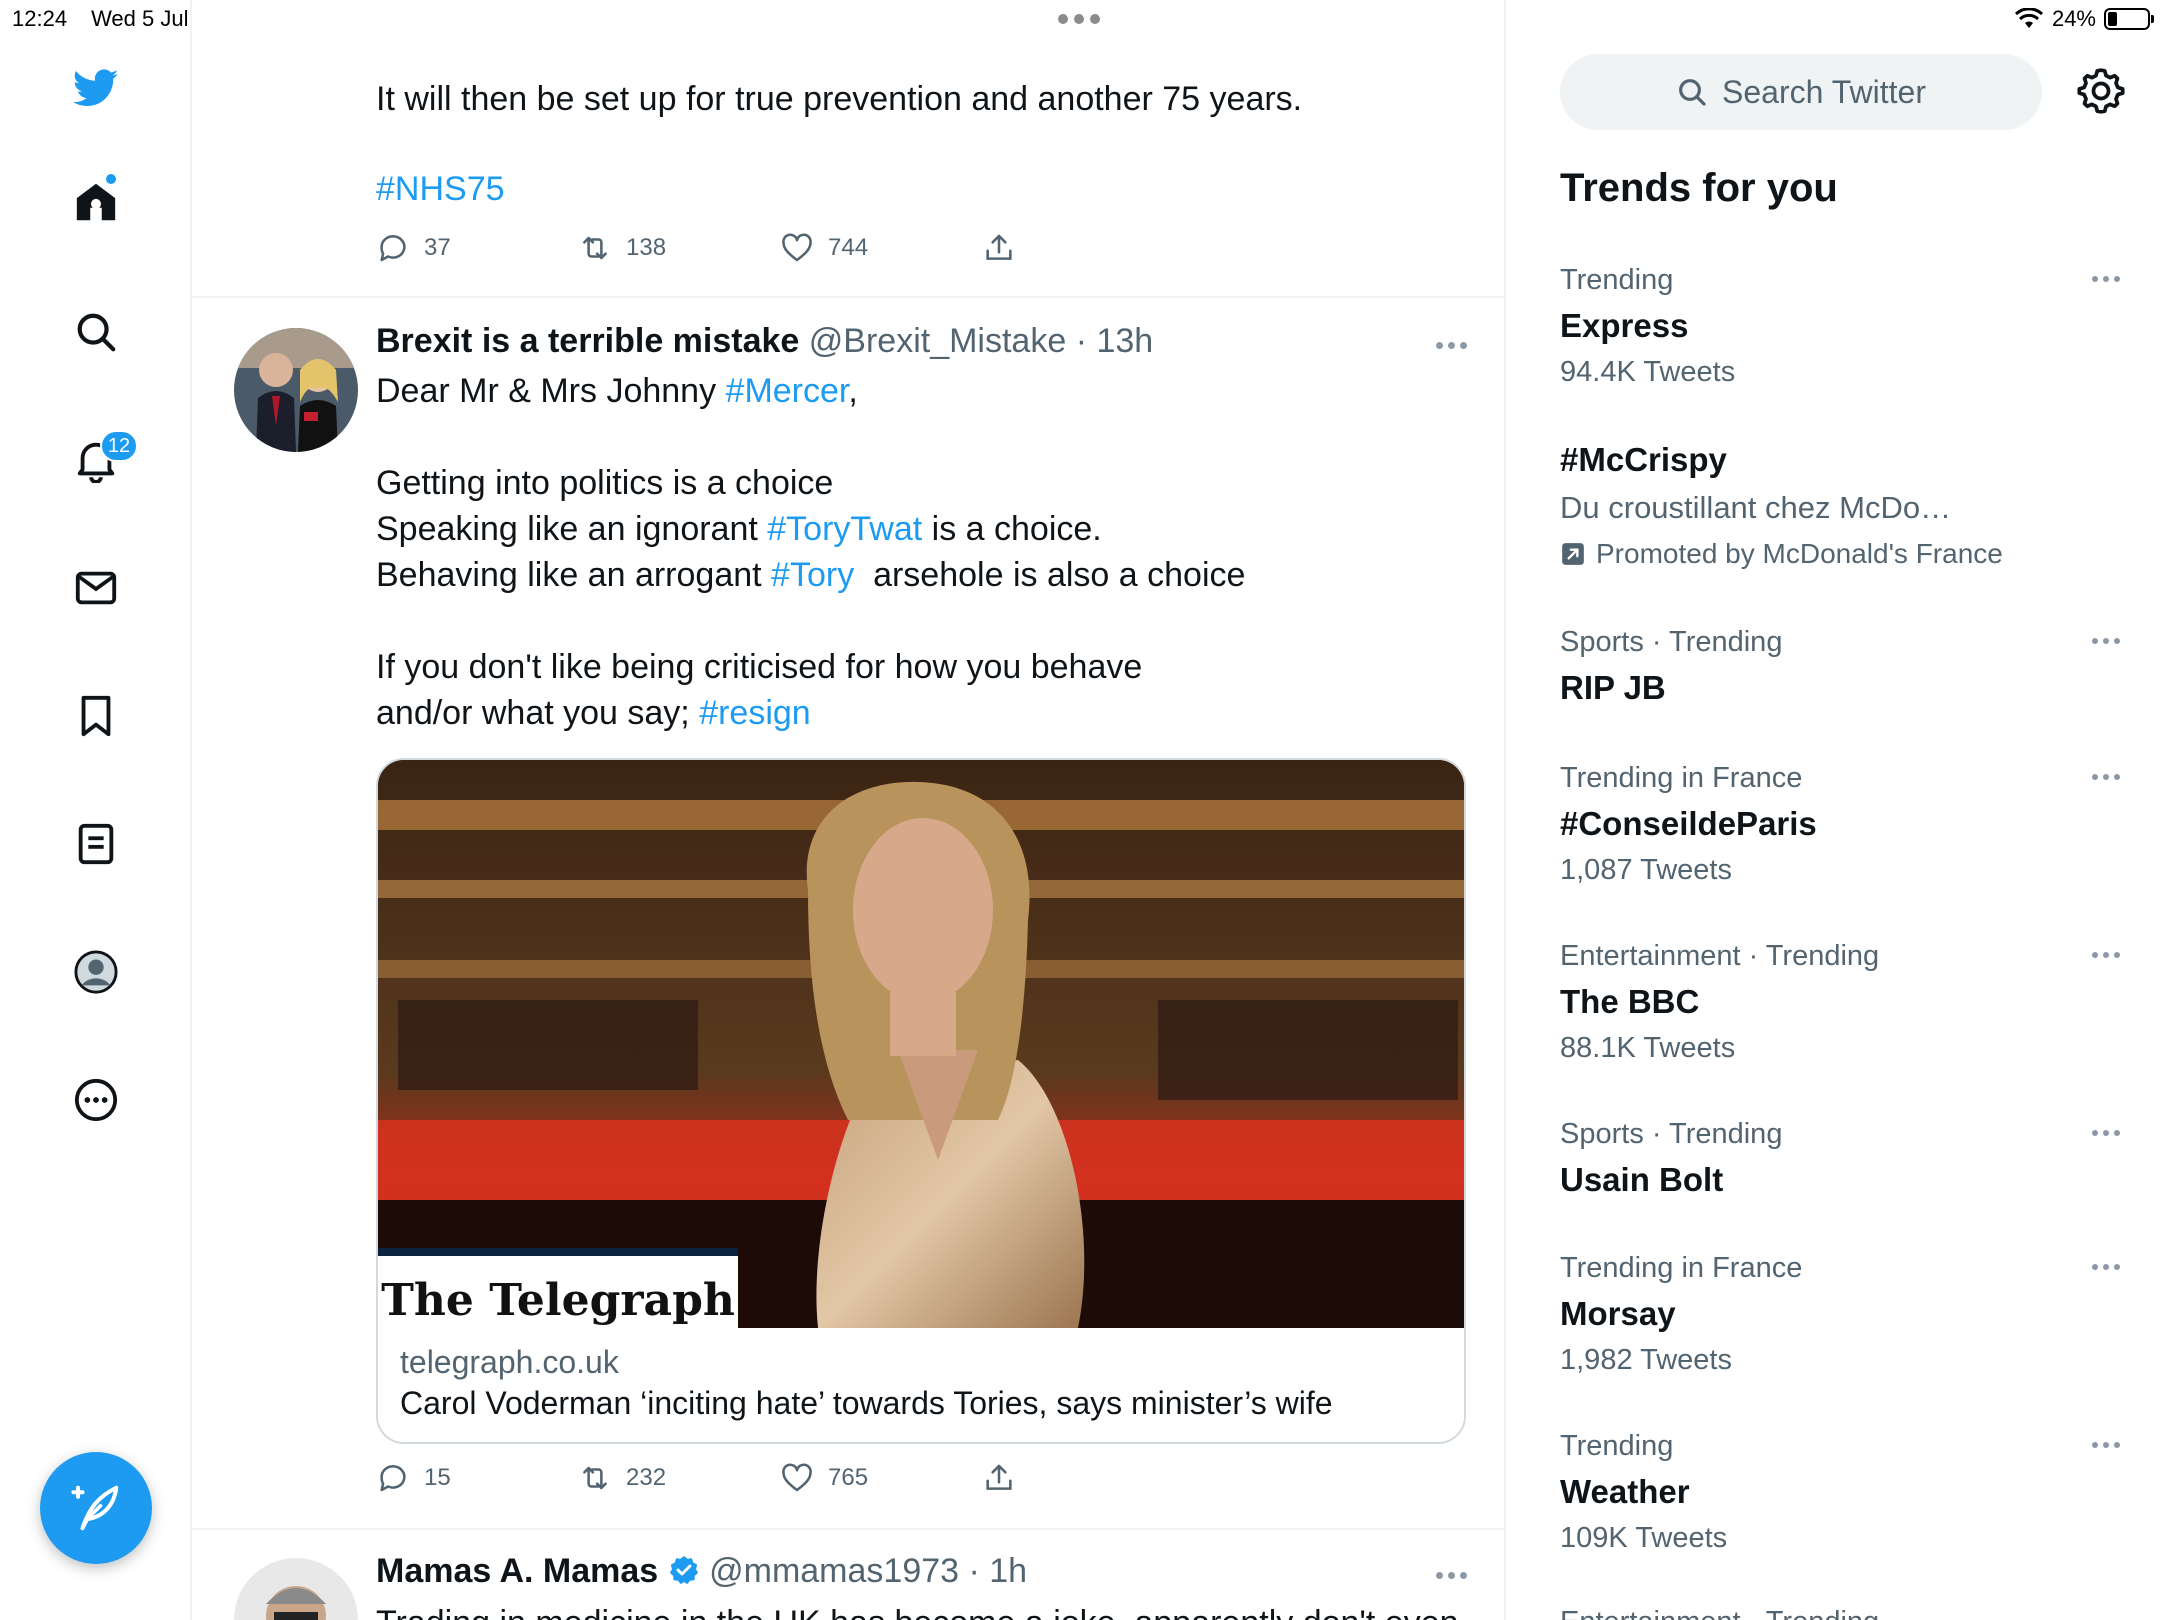  What do you see at coordinates (646, 1477) in the screenshot?
I see `retweet-count: 232` at bounding box center [646, 1477].